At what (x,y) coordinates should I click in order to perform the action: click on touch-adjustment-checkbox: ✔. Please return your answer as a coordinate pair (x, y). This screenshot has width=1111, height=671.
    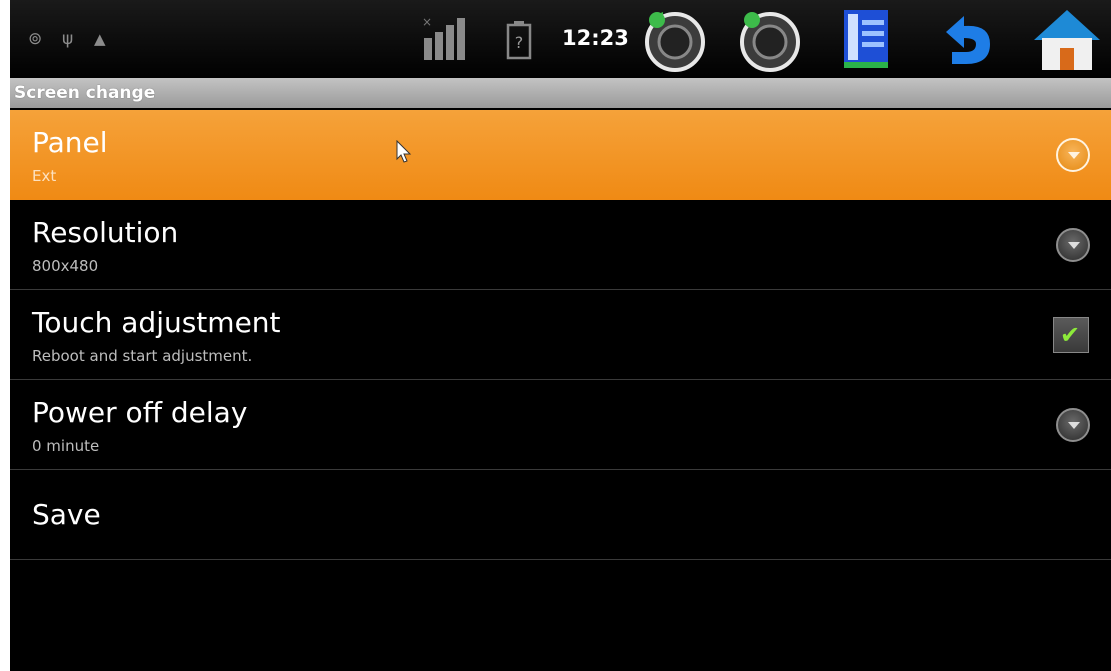
    Looking at the image, I should click on (1071, 335).